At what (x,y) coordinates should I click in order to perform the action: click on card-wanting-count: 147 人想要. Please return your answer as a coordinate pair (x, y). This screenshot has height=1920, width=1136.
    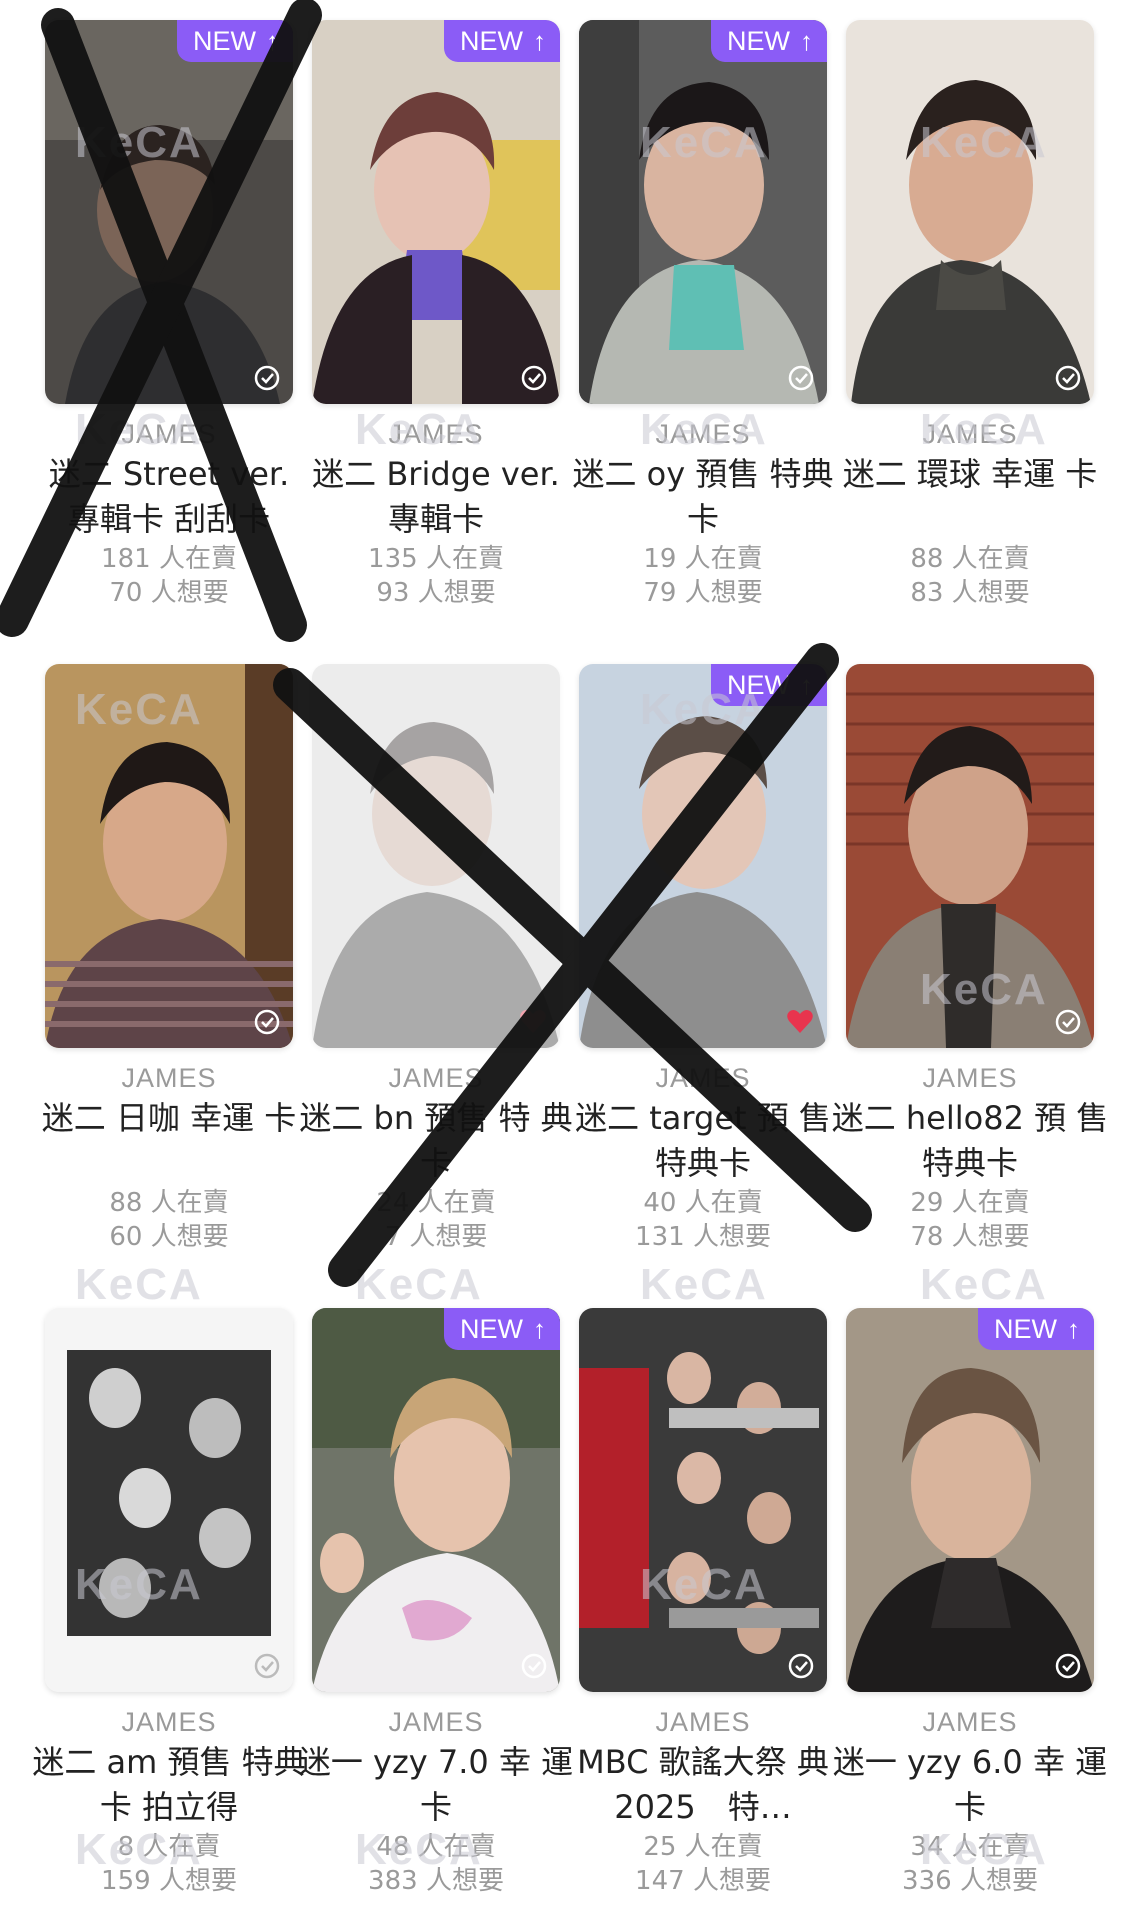
    Looking at the image, I should click on (703, 1881).